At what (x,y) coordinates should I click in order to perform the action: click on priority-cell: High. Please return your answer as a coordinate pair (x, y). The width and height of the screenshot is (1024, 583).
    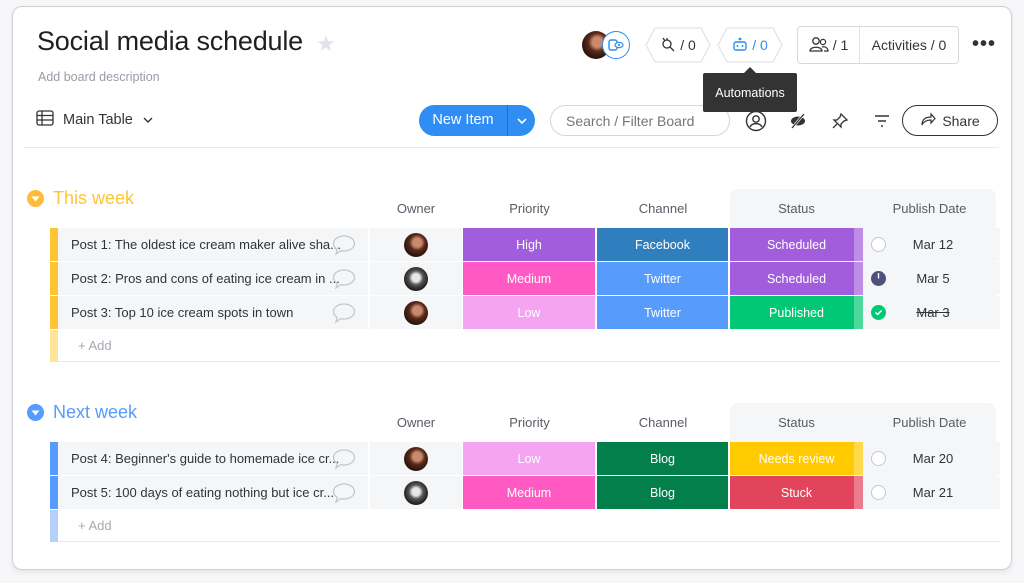
    Looking at the image, I should click on (529, 244).